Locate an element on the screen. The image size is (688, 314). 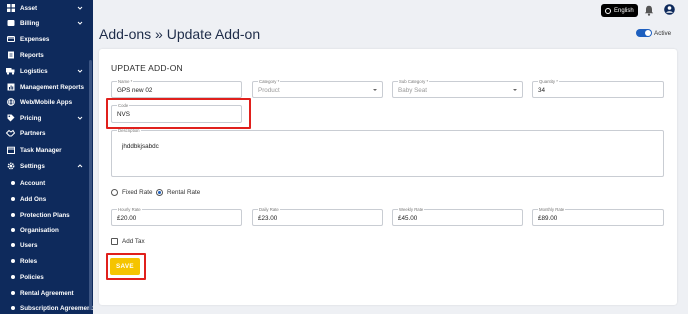
sidebar-scrollbar is located at coordinates (90, 185).